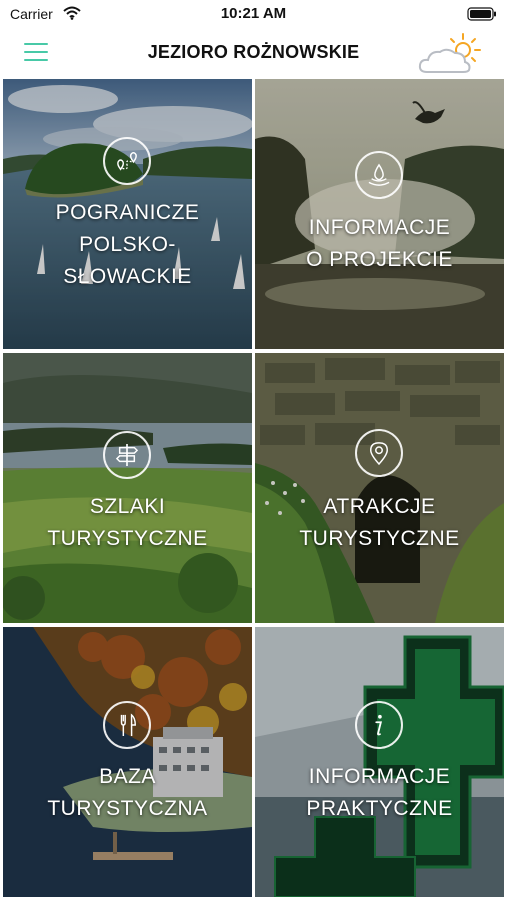  I want to click on tile-label-line: POLSKO-, so click(127, 244).